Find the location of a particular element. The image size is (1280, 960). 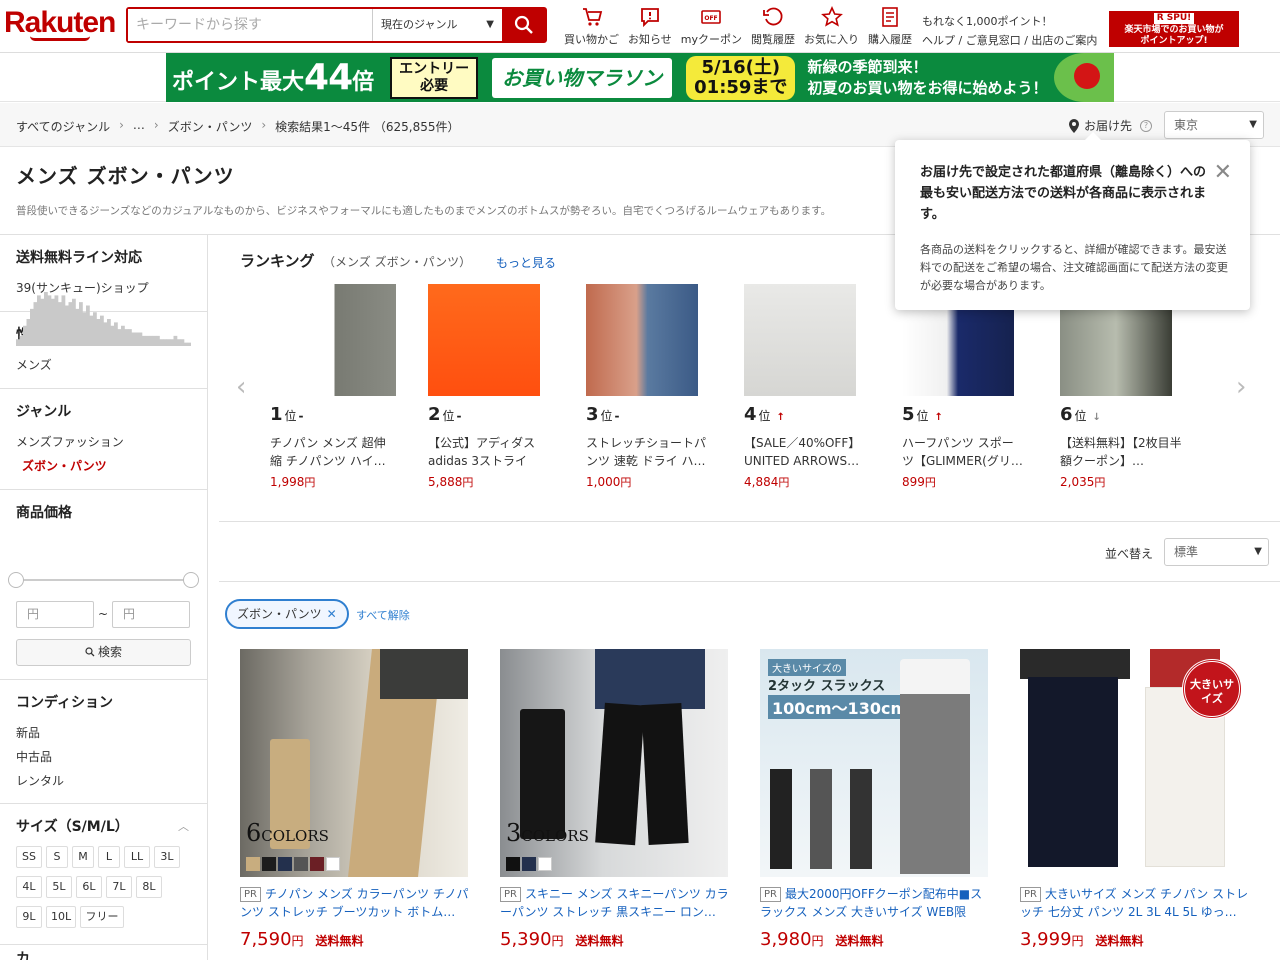

filter-genre-parent: メンズファッション is located at coordinates (70, 441).